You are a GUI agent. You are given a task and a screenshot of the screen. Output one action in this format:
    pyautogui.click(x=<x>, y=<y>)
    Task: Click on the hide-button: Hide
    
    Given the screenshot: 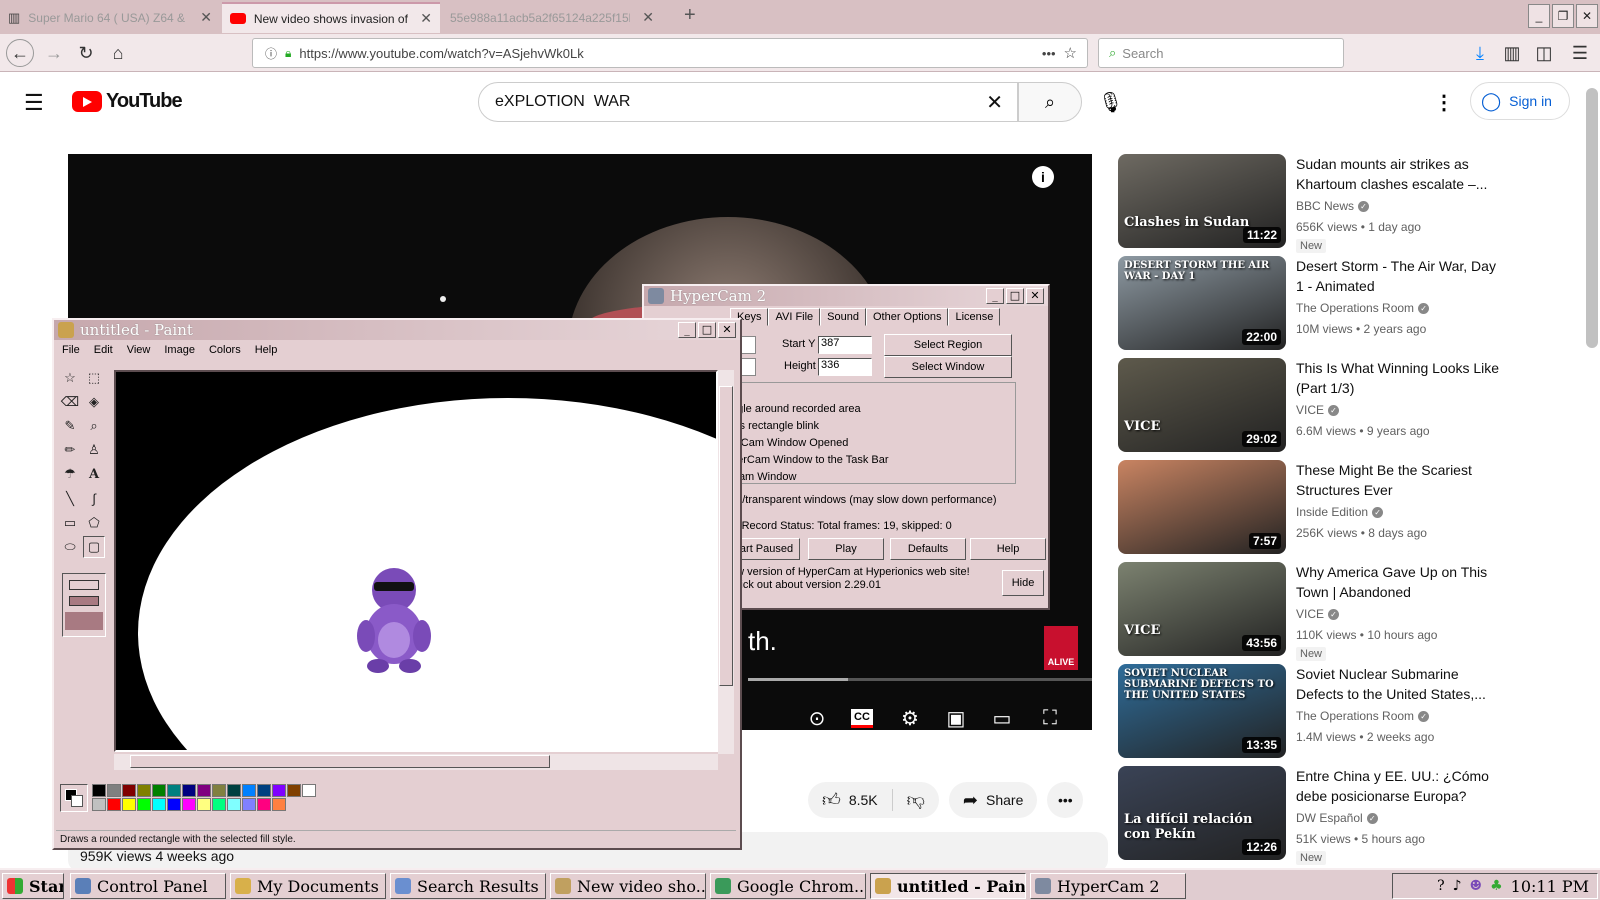 What is the action you would take?
    pyautogui.click(x=1023, y=583)
    